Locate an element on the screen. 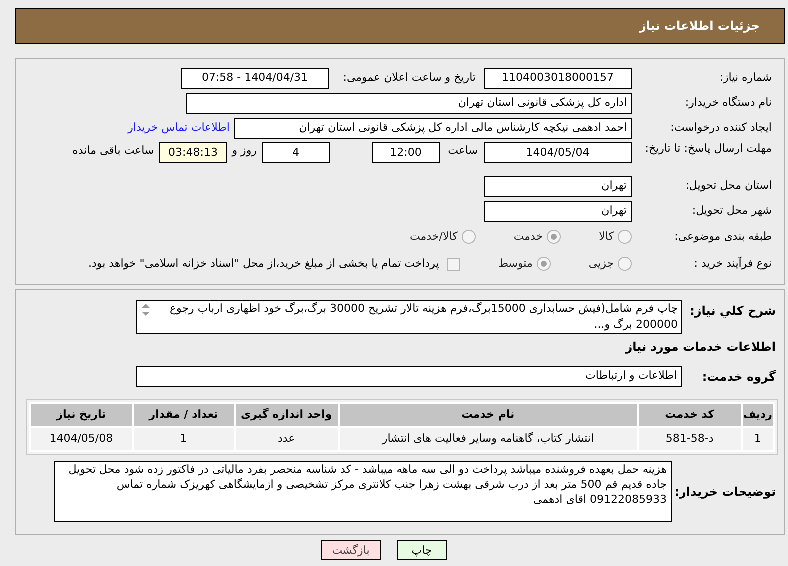  table-cell: عدد is located at coordinates (286, 439).